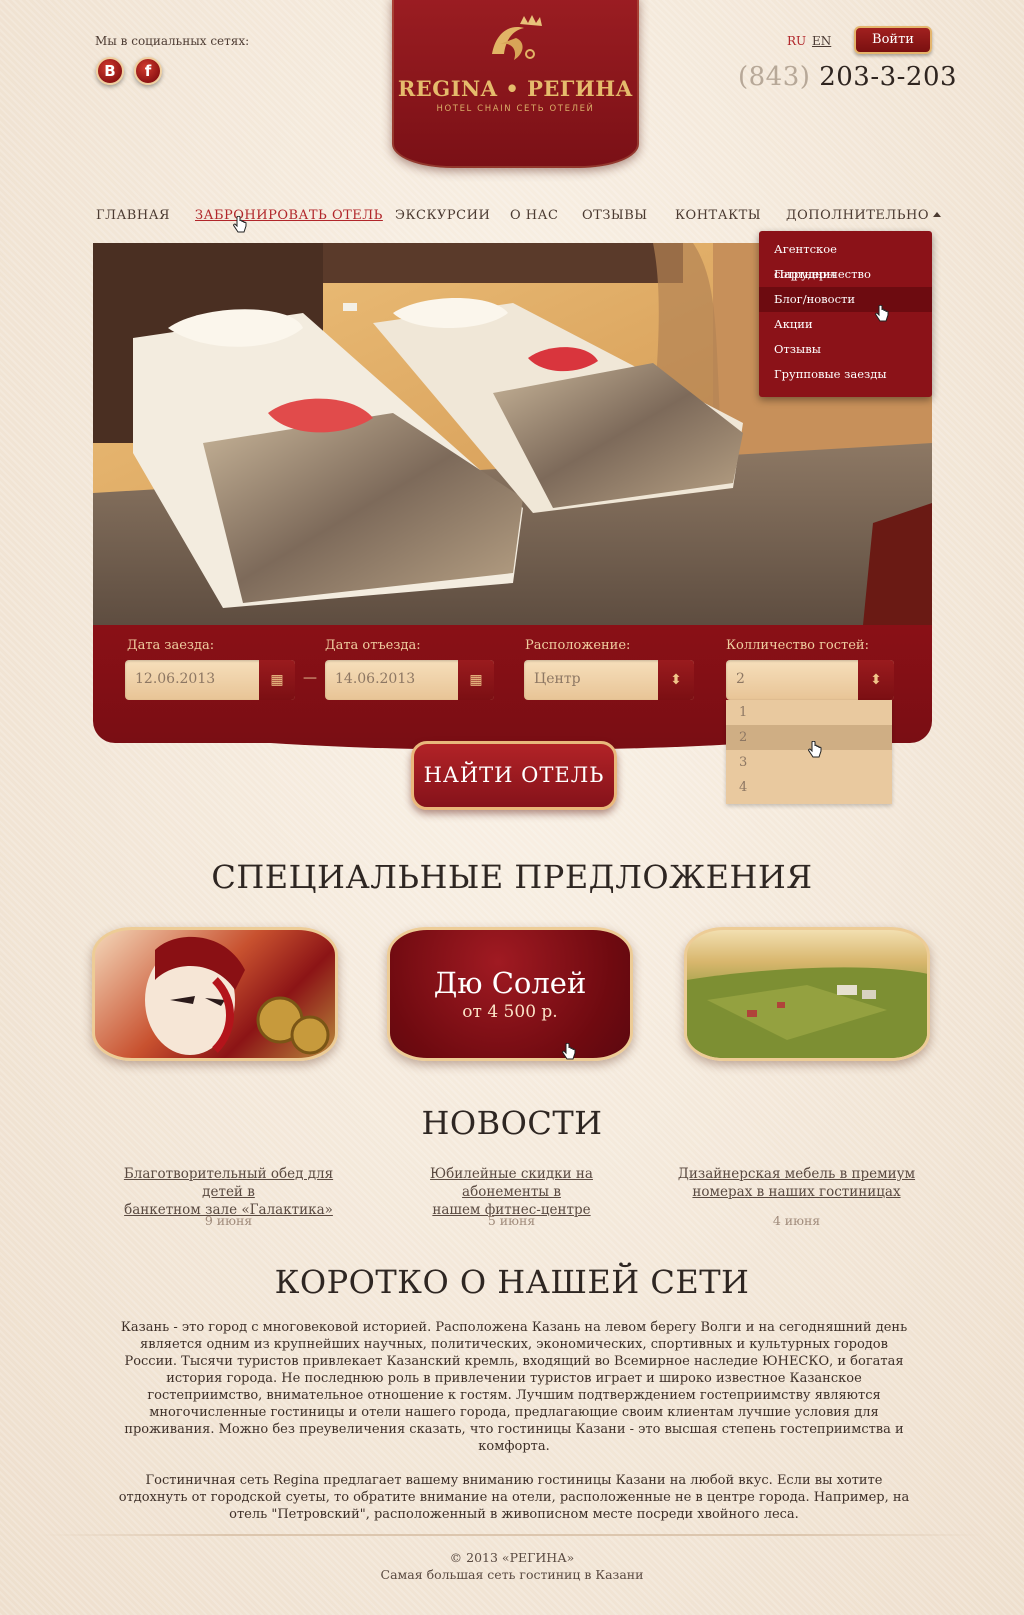 Image resolution: width=1024 pixels, height=1615 pixels. I want to click on news-date: 4 июня, so click(796, 1220).